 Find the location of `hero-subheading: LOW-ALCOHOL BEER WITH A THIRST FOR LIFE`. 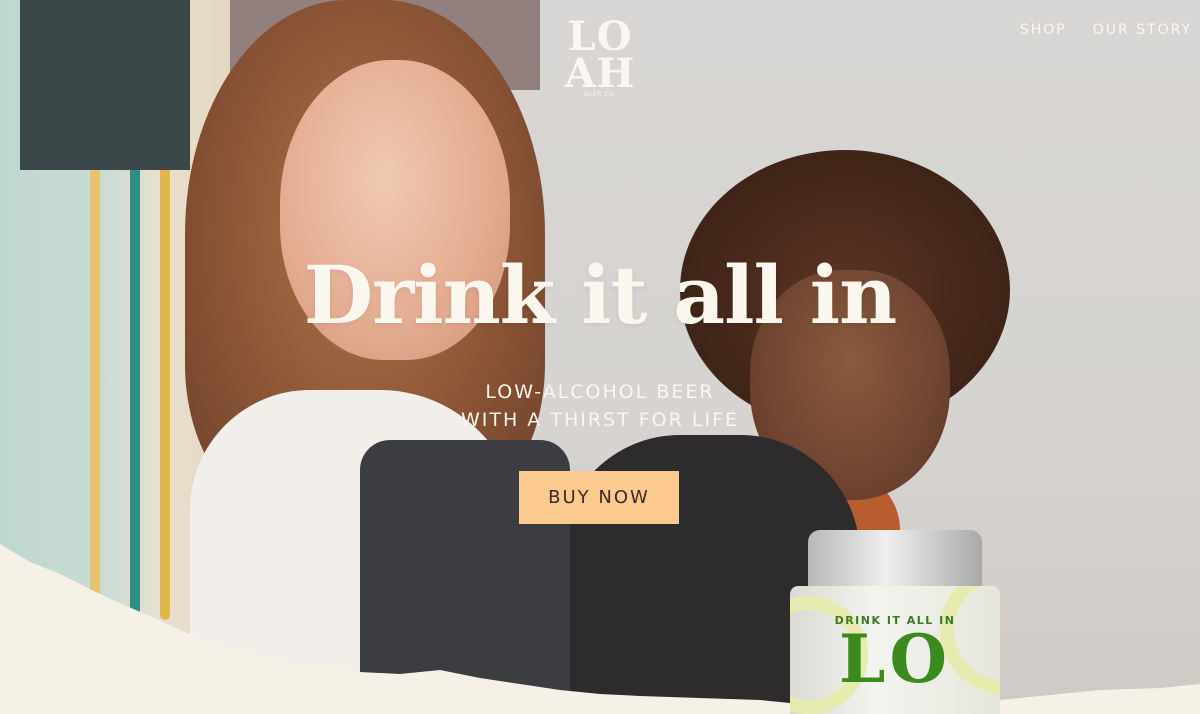

hero-subheading: LOW-ALCOHOL BEER WITH A THIRST FOR LIFE is located at coordinates (600, 406).